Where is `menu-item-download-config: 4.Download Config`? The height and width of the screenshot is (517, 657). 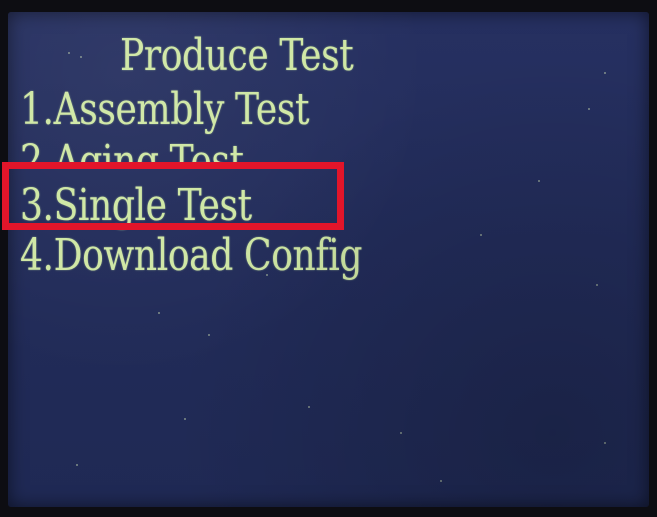
menu-item-download-config: 4.Download Config is located at coordinates (191, 256).